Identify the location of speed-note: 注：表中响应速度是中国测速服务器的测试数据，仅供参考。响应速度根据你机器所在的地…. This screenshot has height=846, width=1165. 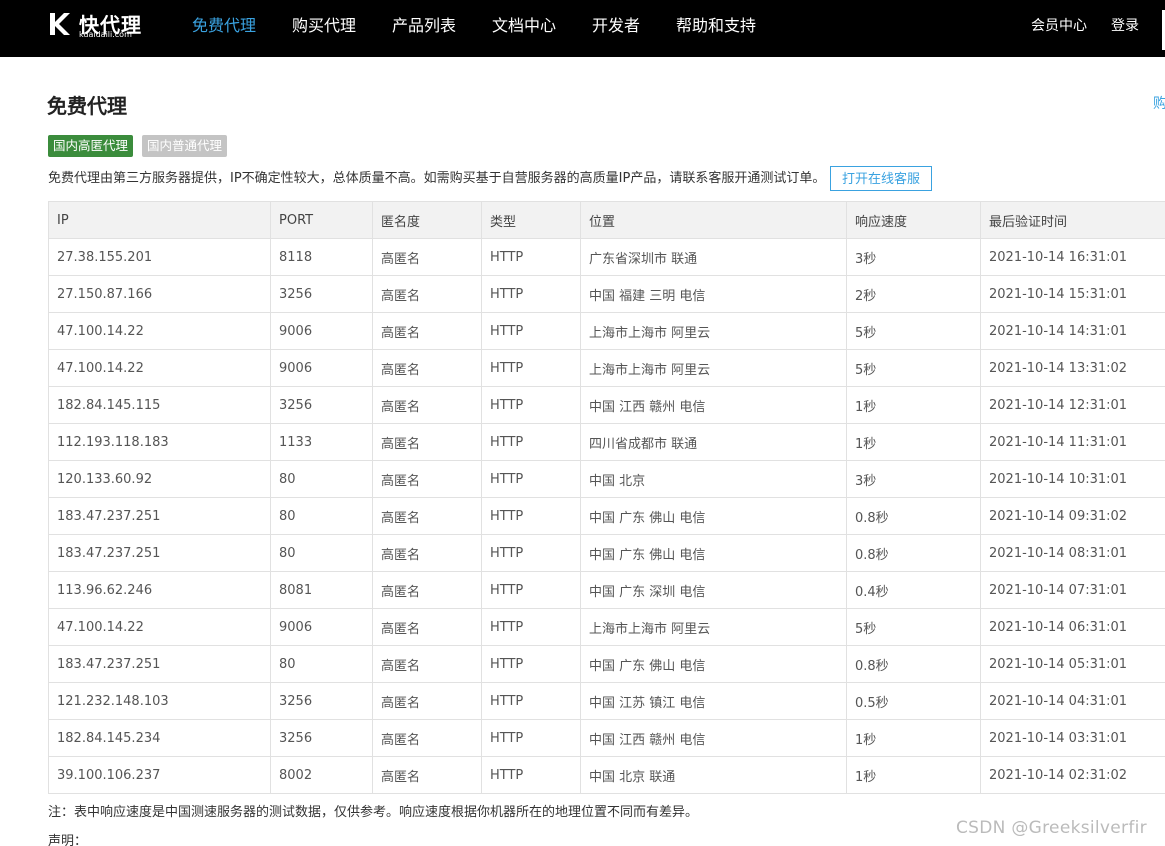
(373, 812).